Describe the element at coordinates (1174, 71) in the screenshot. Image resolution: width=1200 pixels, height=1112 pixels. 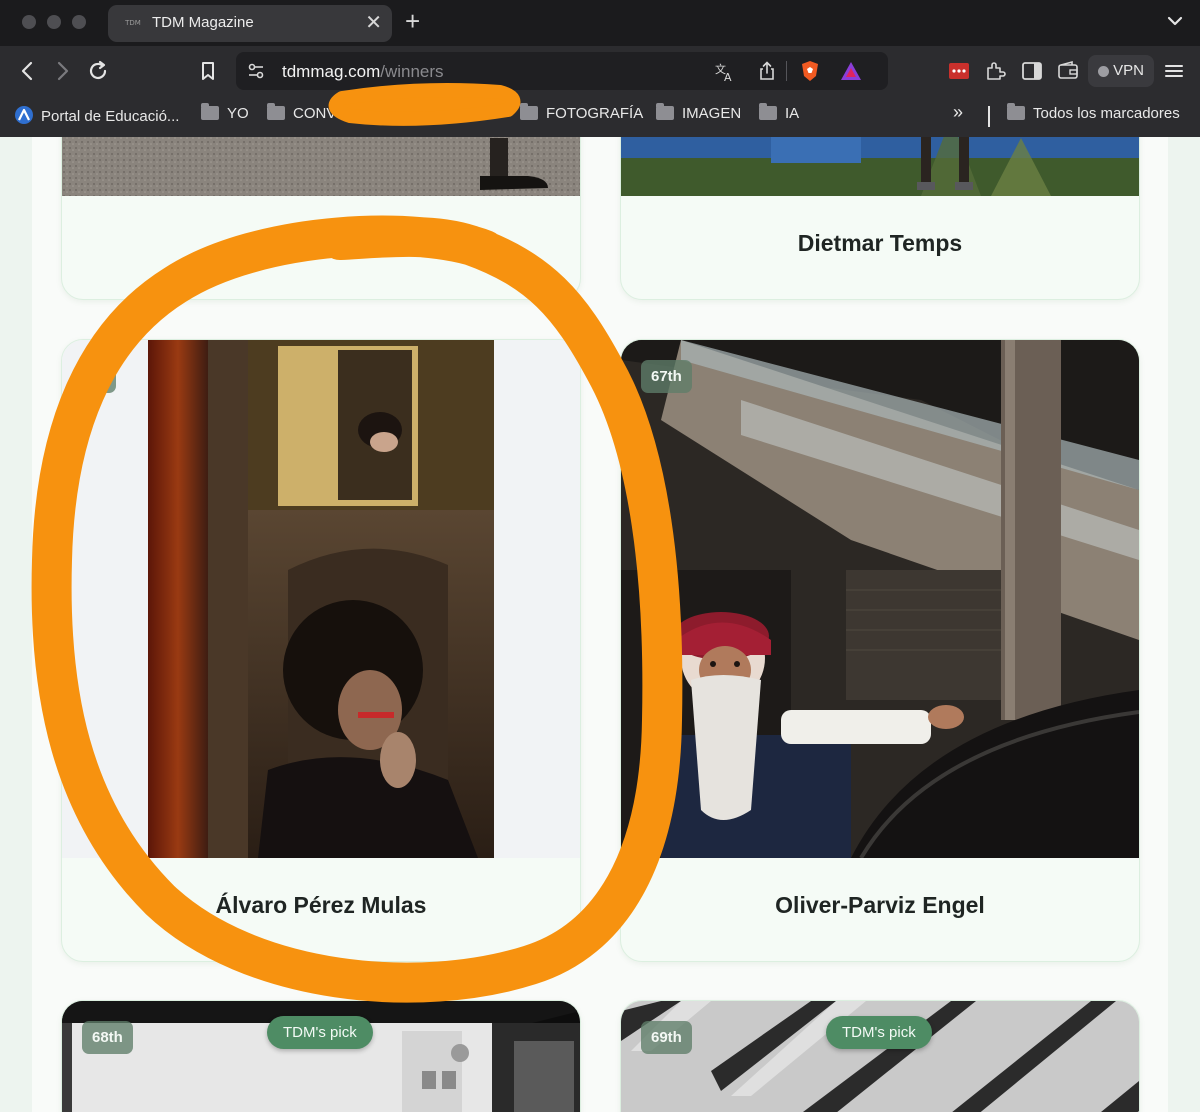
I see `menu-hamburger-icon` at that location.